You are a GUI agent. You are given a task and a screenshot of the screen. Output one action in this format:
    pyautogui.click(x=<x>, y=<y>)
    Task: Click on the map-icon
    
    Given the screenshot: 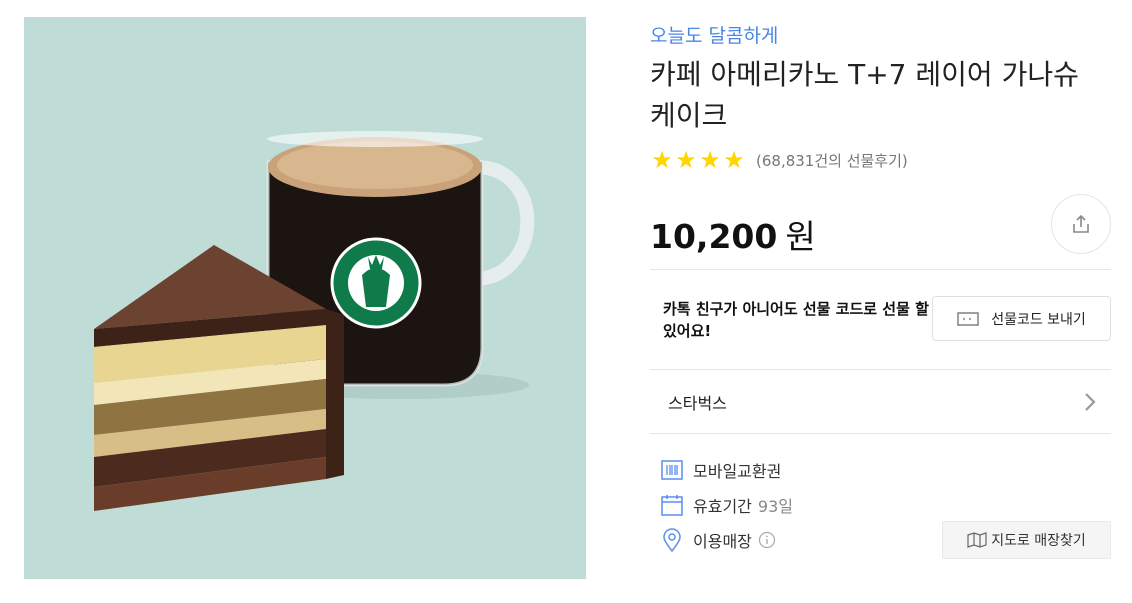 What is the action you would take?
    pyautogui.click(x=977, y=540)
    